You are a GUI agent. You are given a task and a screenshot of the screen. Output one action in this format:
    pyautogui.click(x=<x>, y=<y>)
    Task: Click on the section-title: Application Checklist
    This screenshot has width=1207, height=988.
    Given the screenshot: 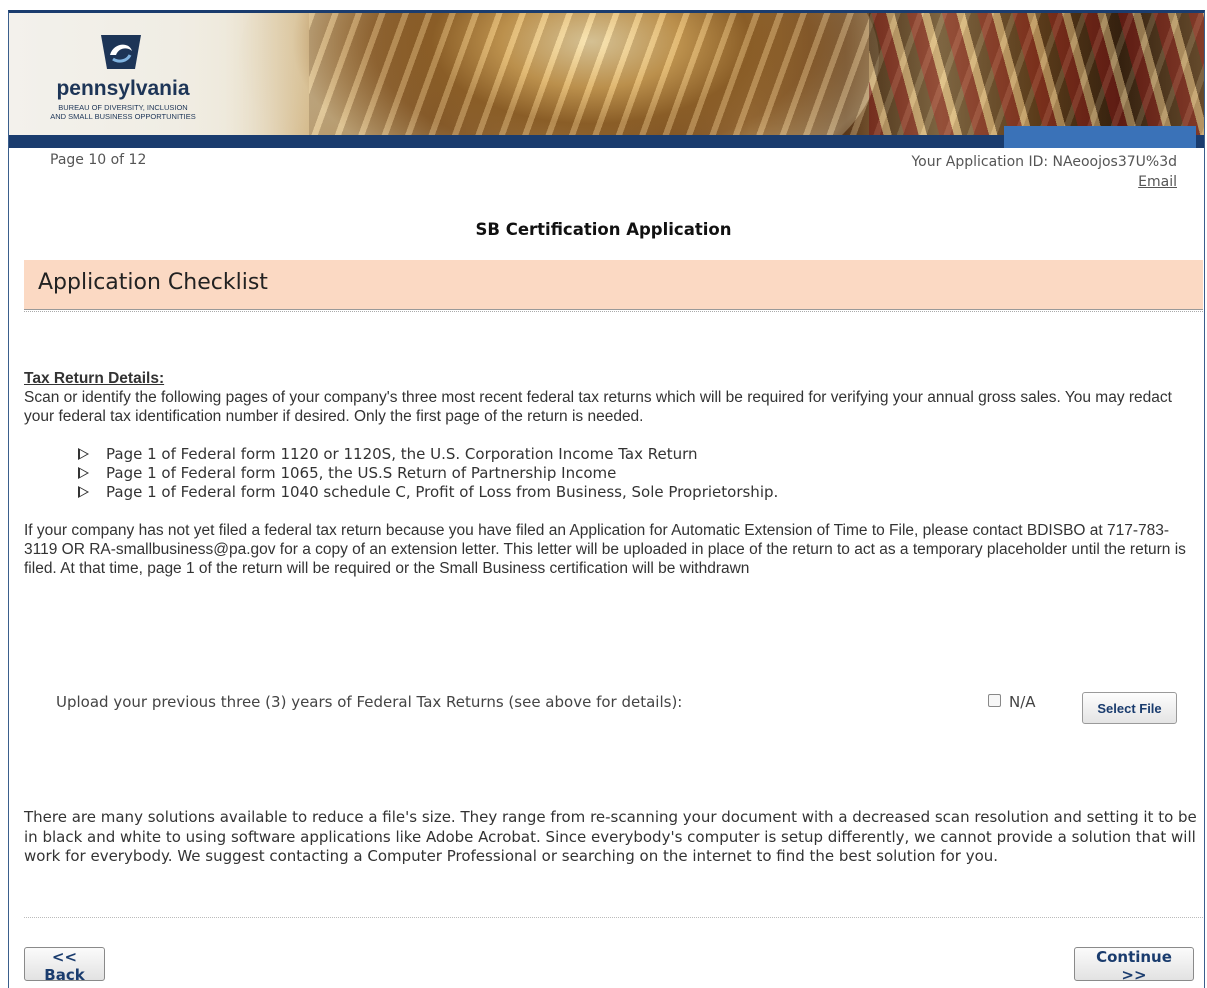 What is the action you would take?
    pyautogui.click(x=153, y=282)
    